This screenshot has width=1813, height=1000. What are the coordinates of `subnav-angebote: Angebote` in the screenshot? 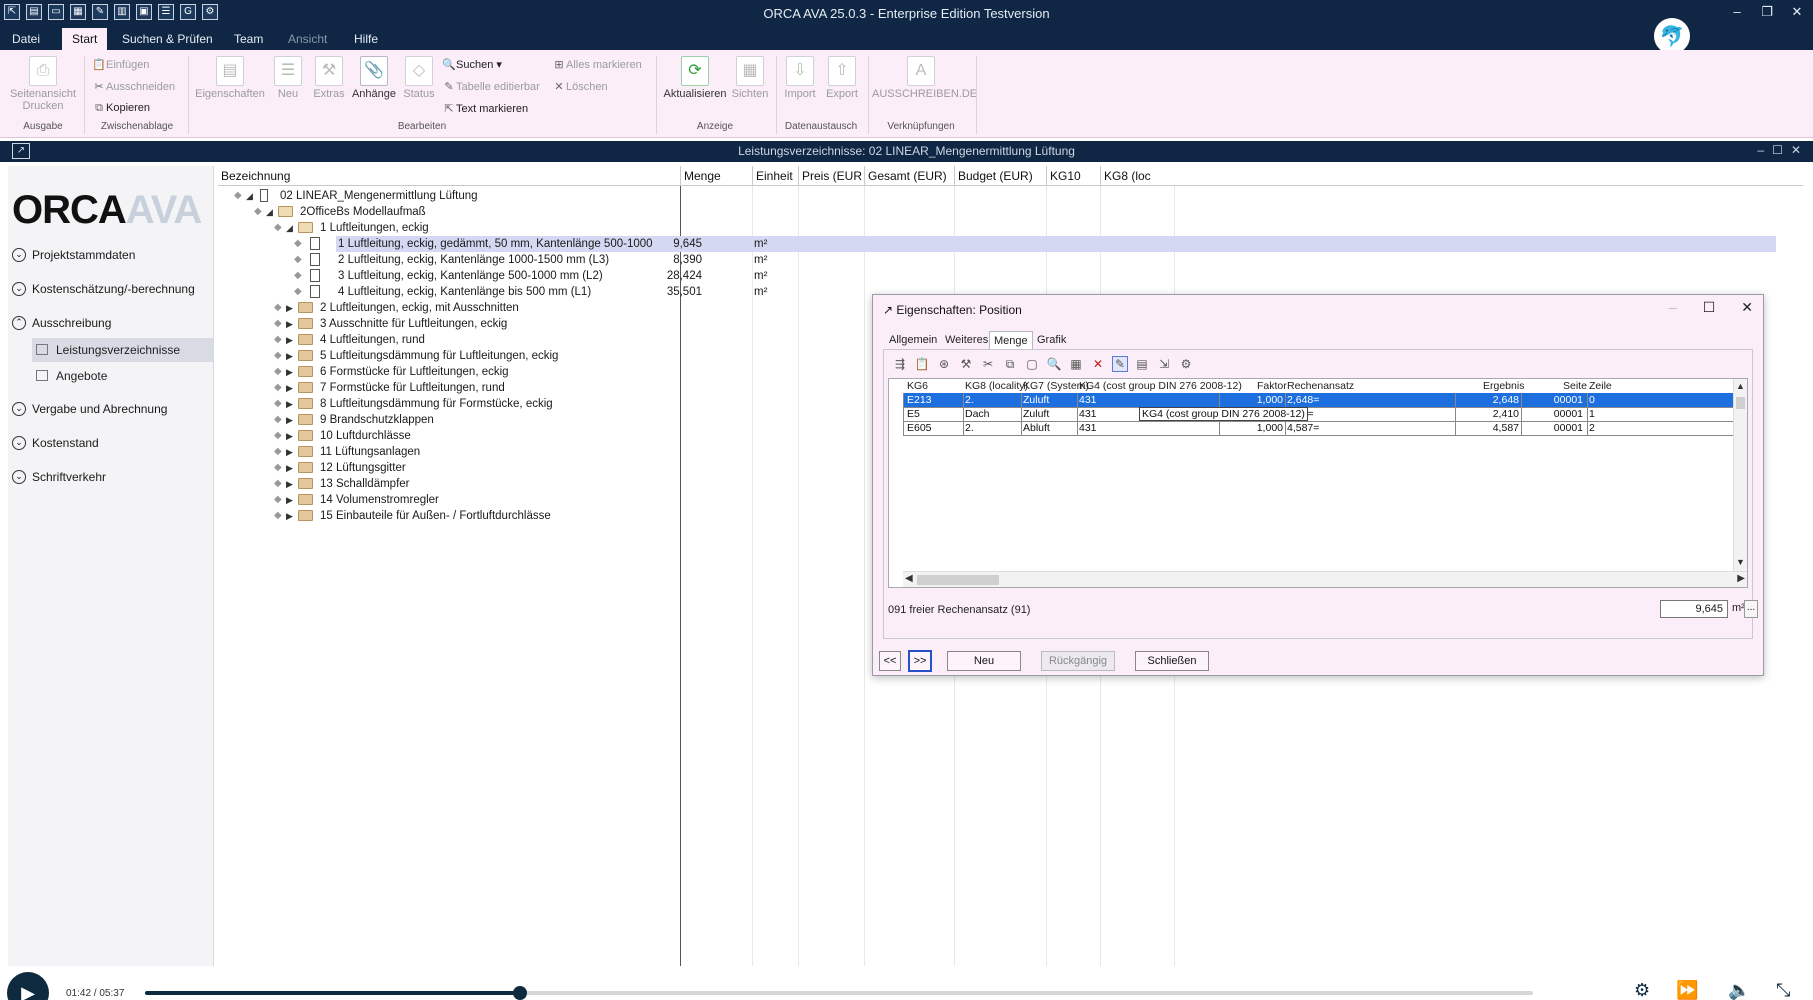 It's located at (123, 376).